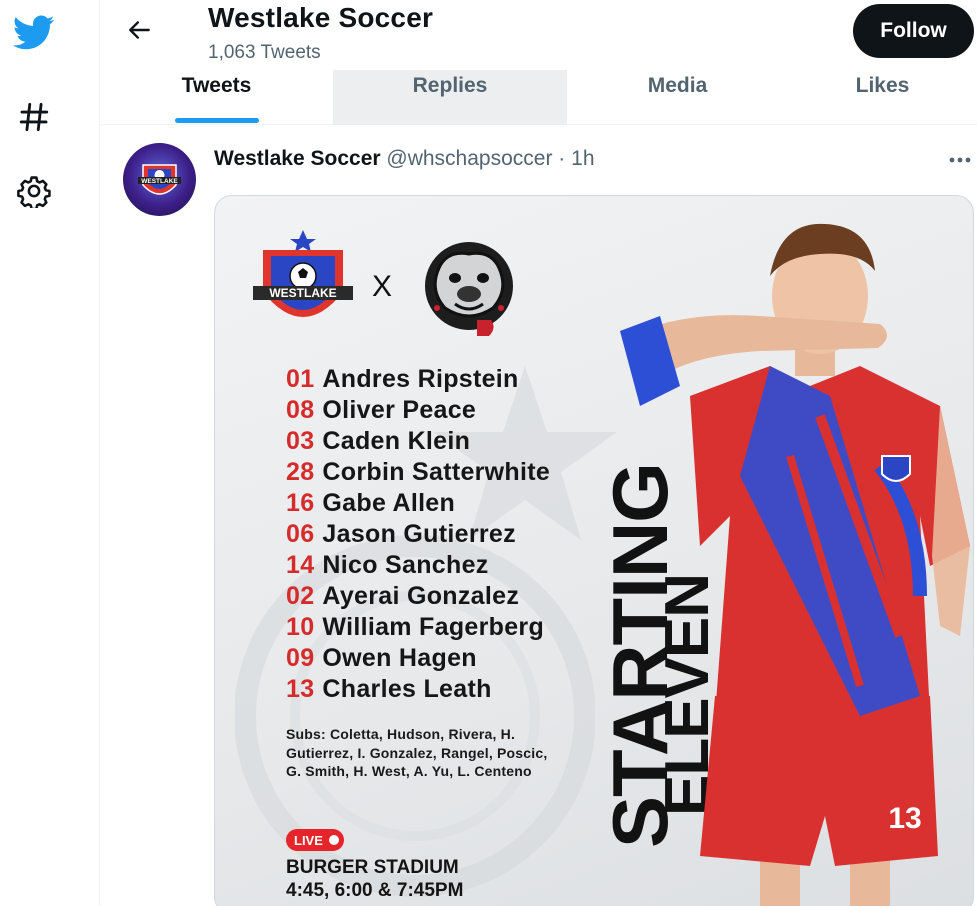 Image resolution: width=977 pixels, height=906 pixels. I want to click on live-badge: LIVE, so click(315, 840).